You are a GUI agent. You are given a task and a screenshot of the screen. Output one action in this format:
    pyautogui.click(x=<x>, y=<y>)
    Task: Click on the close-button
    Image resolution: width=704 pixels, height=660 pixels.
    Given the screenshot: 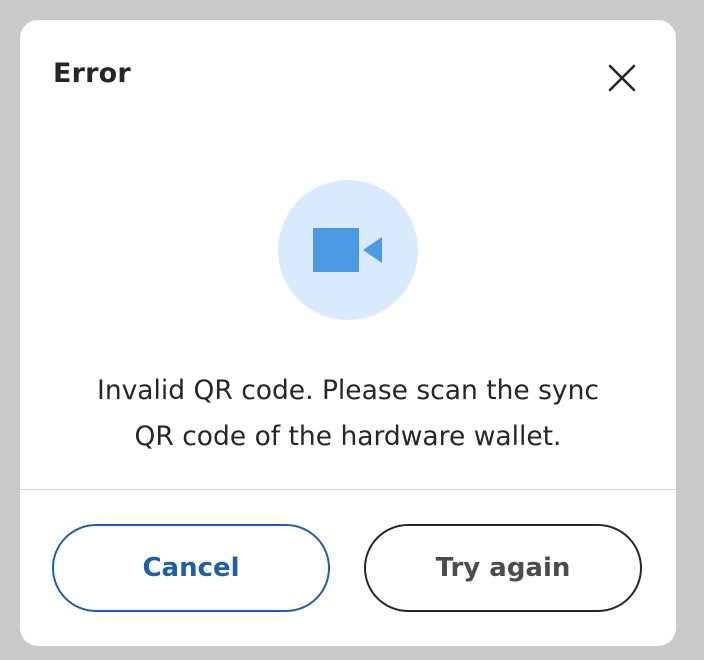 What is the action you would take?
    pyautogui.click(x=622, y=78)
    